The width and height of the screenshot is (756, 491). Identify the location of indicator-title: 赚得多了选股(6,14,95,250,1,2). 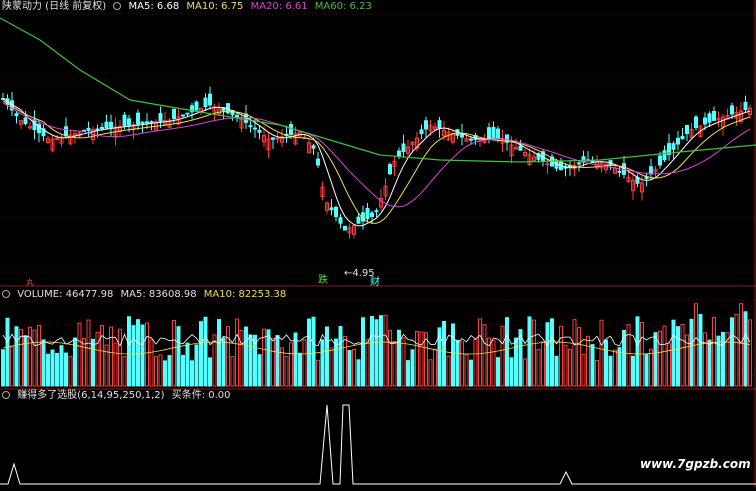
(91, 395).